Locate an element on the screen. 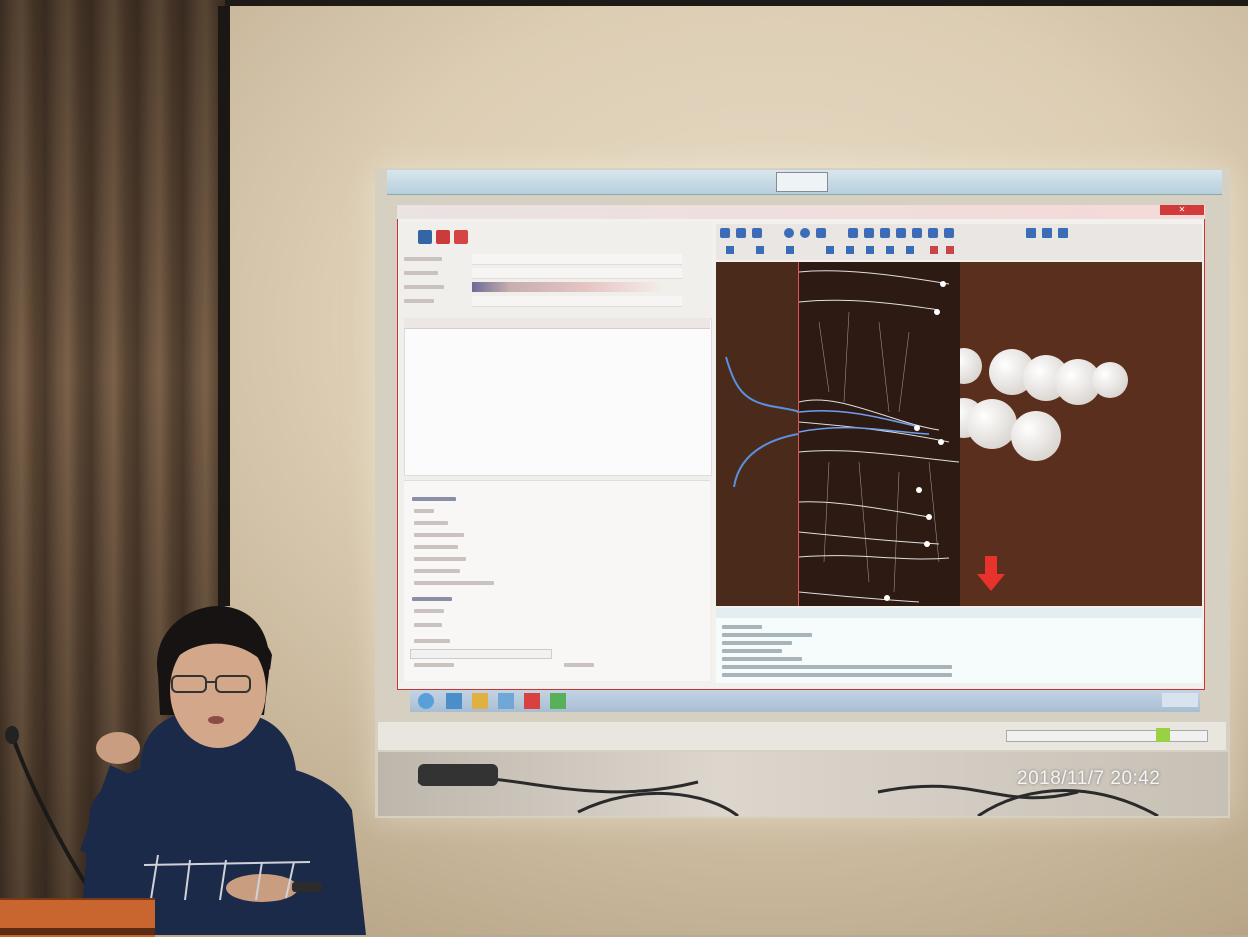 Image resolution: width=1248 pixels, height=937 pixels. footer-controls is located at coordinates (1107, 736).